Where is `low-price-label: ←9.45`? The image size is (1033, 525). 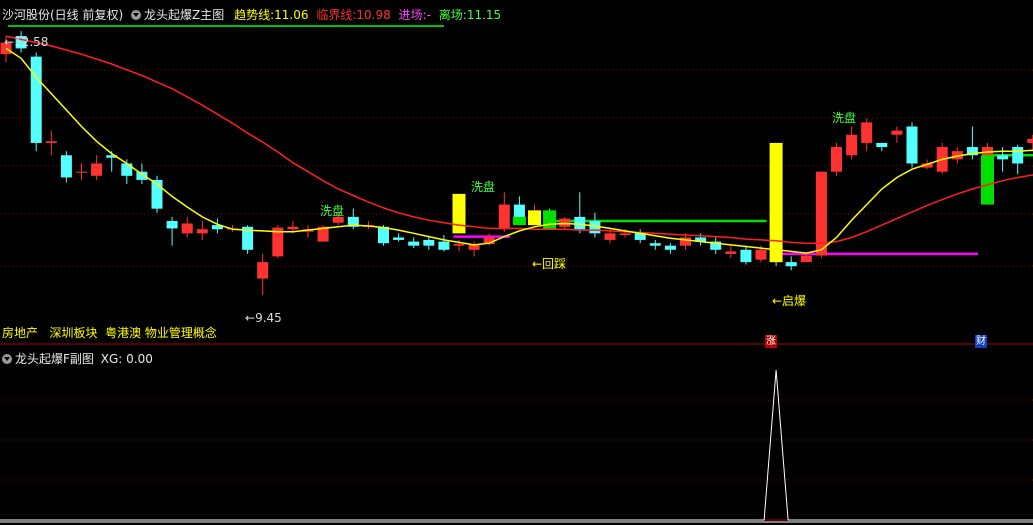
low-price-label: ←9.45 is located at coordinates (263, 318).